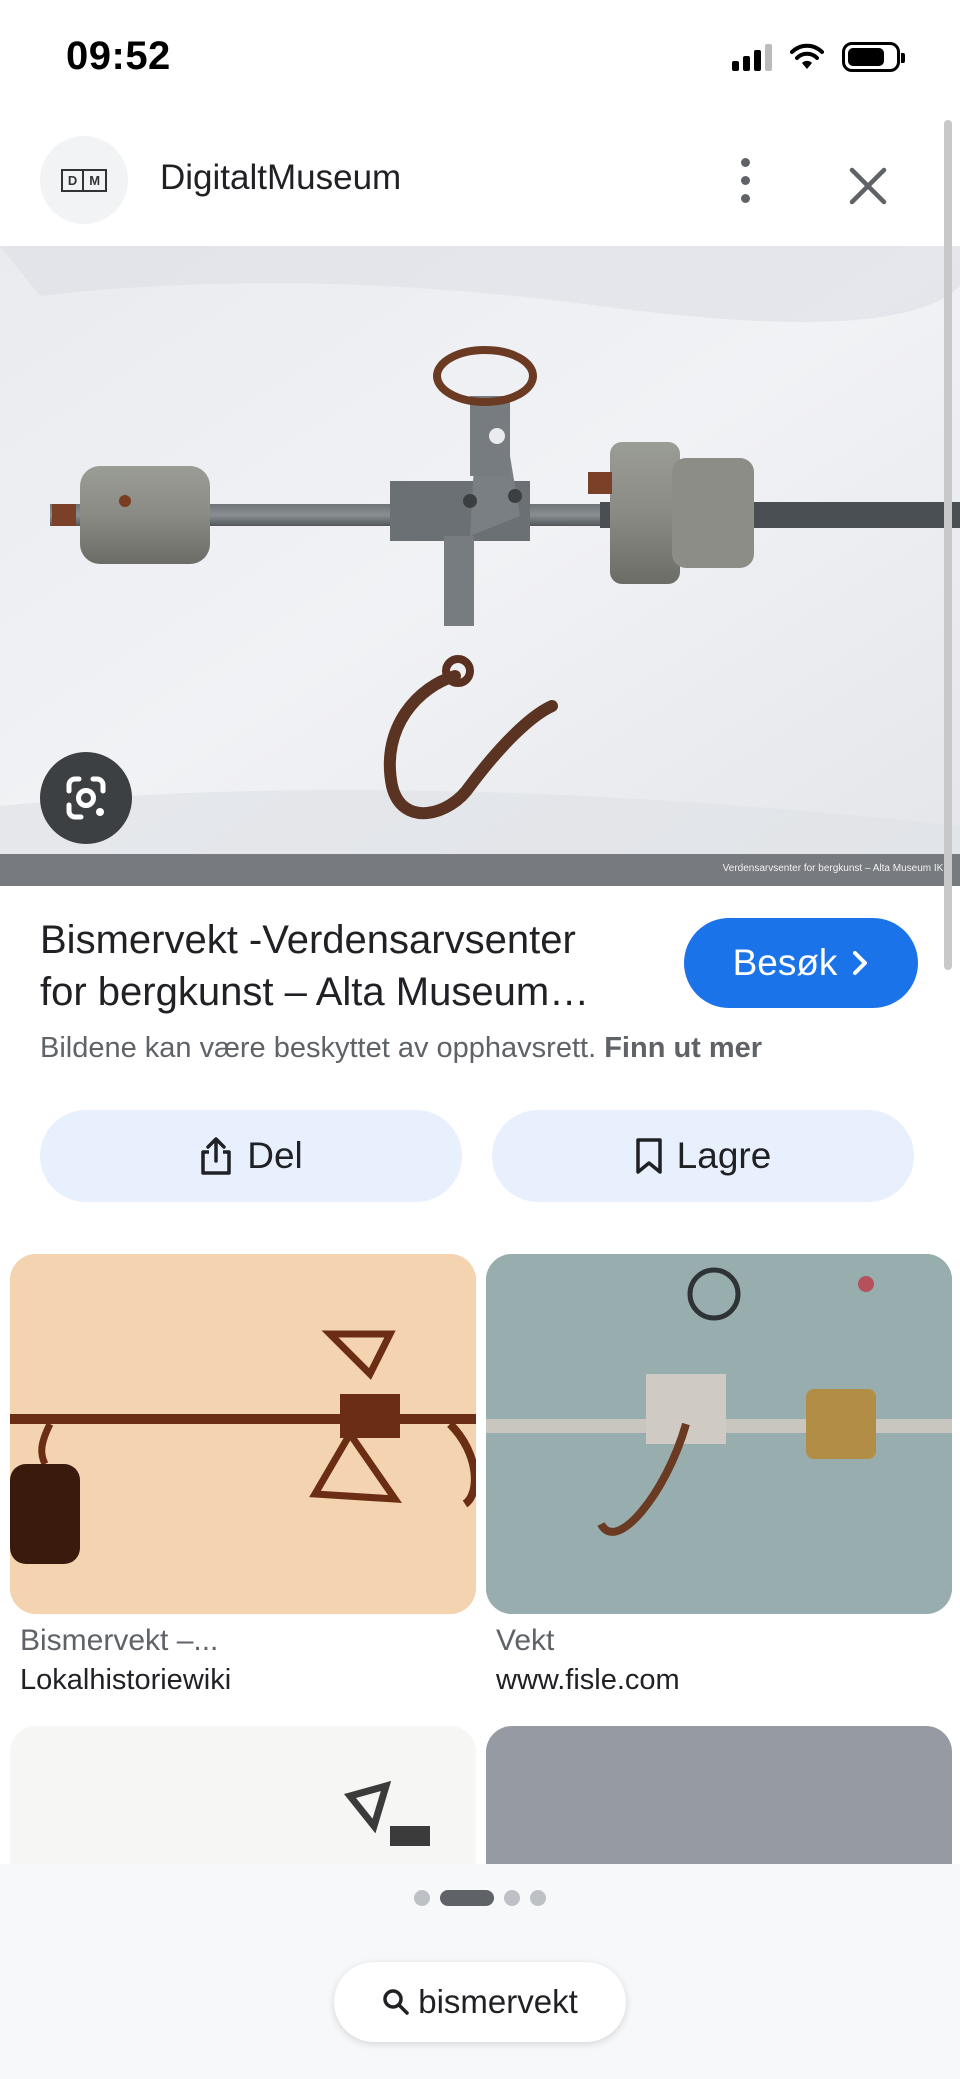 This screenshot has height=2079, width=960. Describe the element at coordinates (308, 940) in the screenshot. I see `result-title-line1: Bismervekt -Verdensarvsenter` at that location.